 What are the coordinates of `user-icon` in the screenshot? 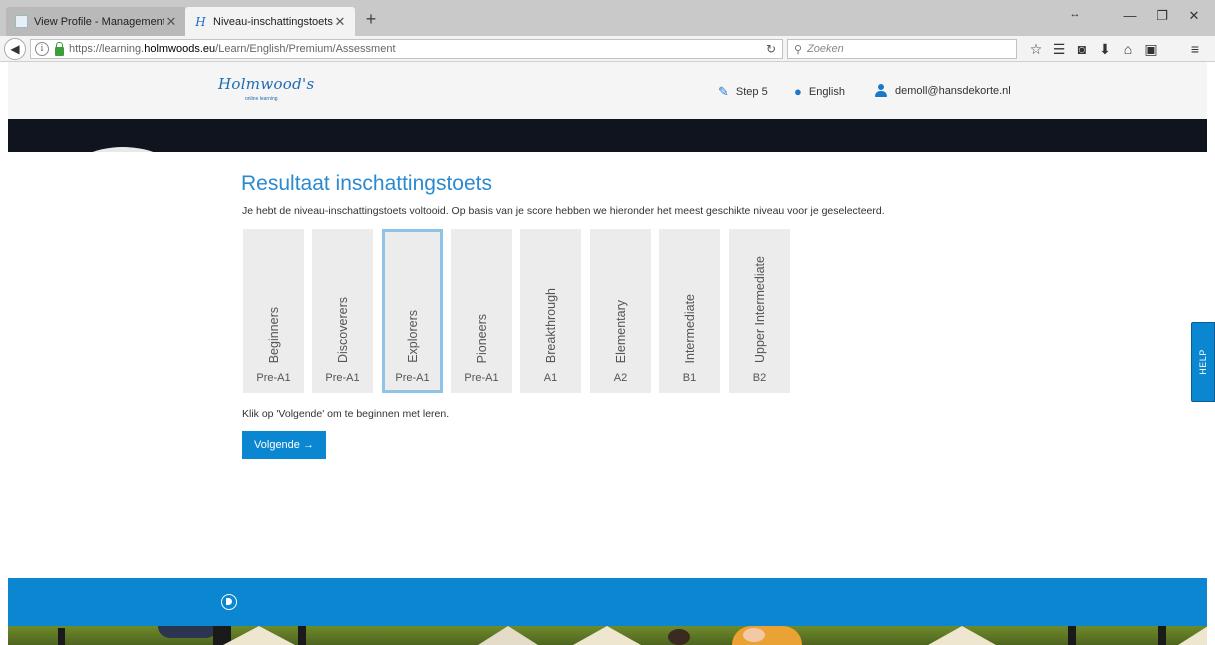 It's located at (881, 90).